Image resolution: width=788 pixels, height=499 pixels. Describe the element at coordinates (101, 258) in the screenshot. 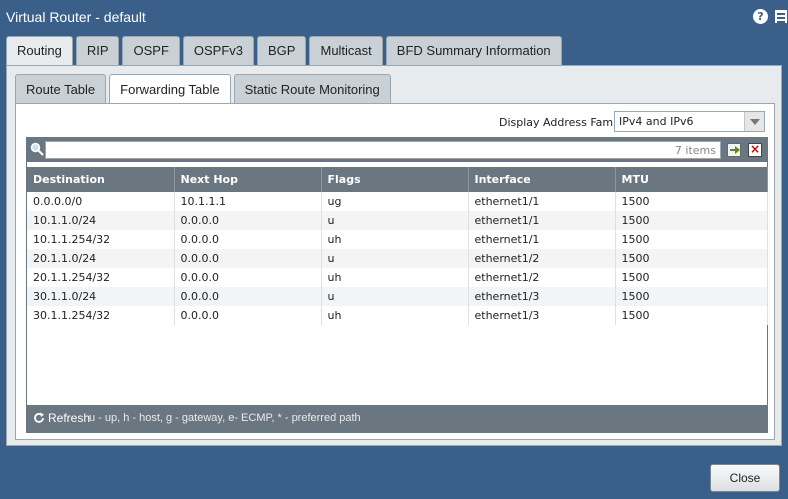

I see `cell-destination: 20.1.1.0/24` at that location.